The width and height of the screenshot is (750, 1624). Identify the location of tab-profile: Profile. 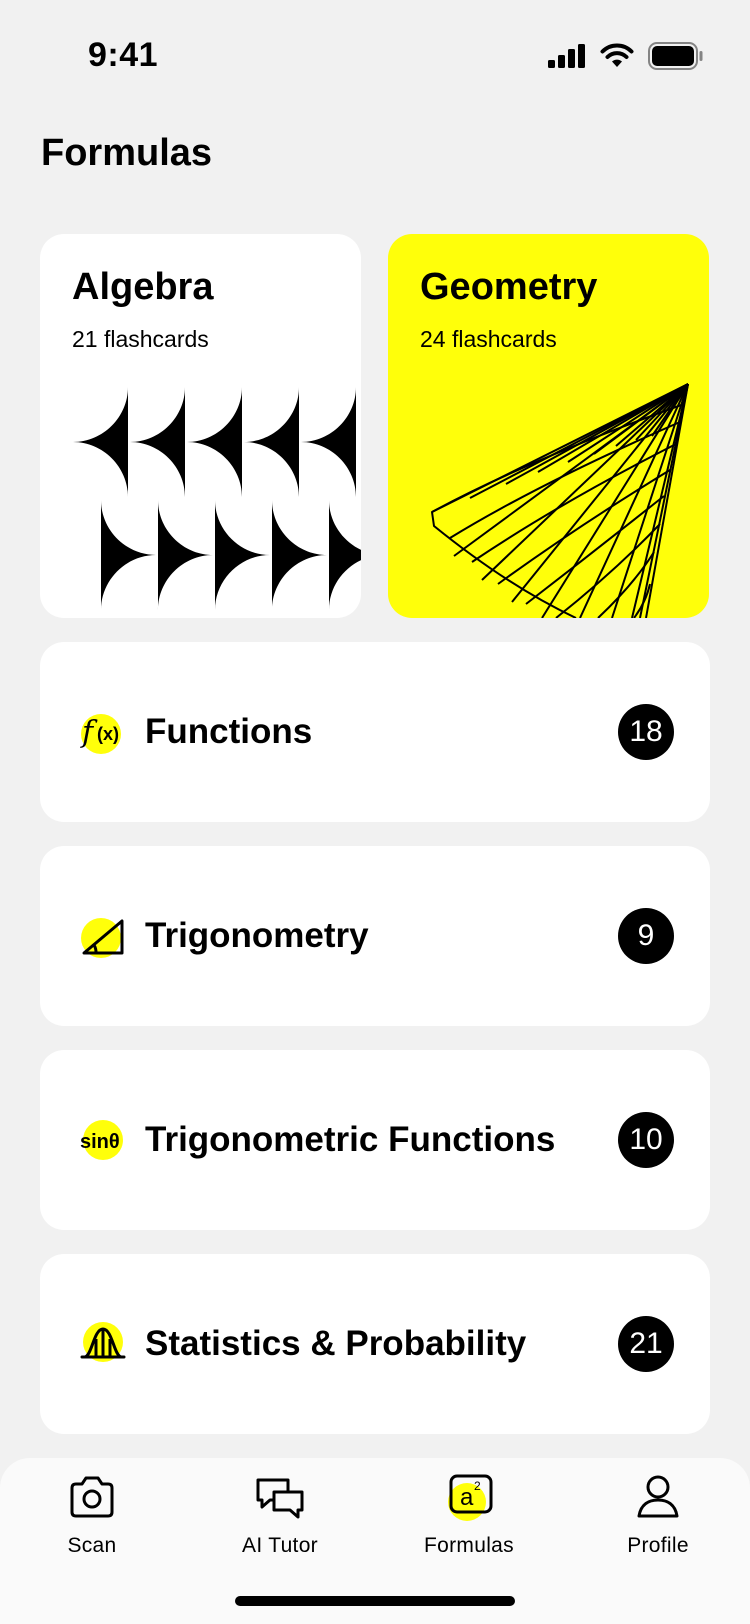
(658, 1515).